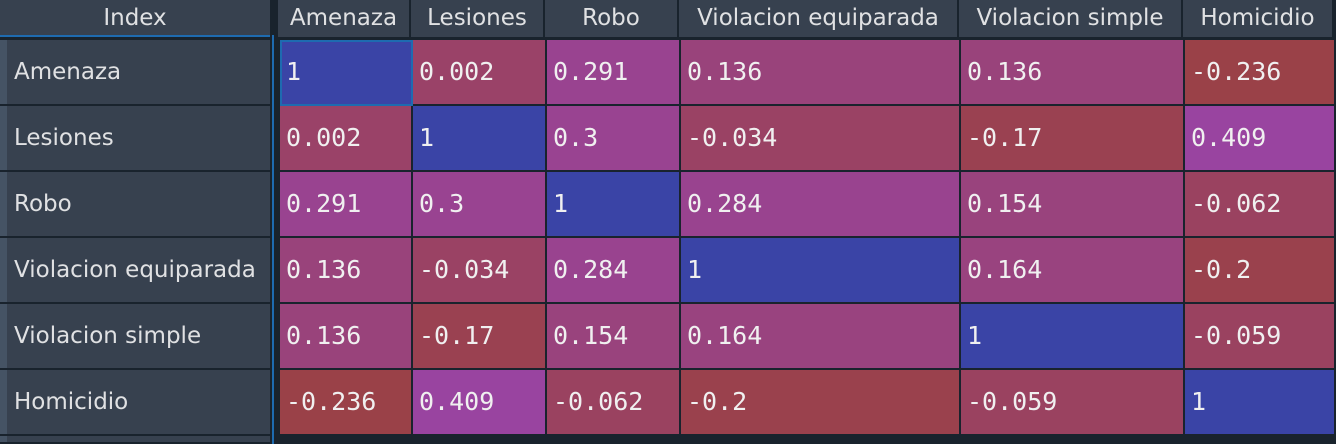 This screenshot has width=1336, height=444. I want to click on column-header: Homicidio, so click(1258, 18).